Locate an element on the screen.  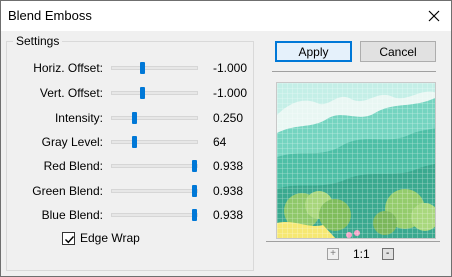
slider-row-blue-blend: Blue Blend: 0.938 is located at coordinates (131, 215).